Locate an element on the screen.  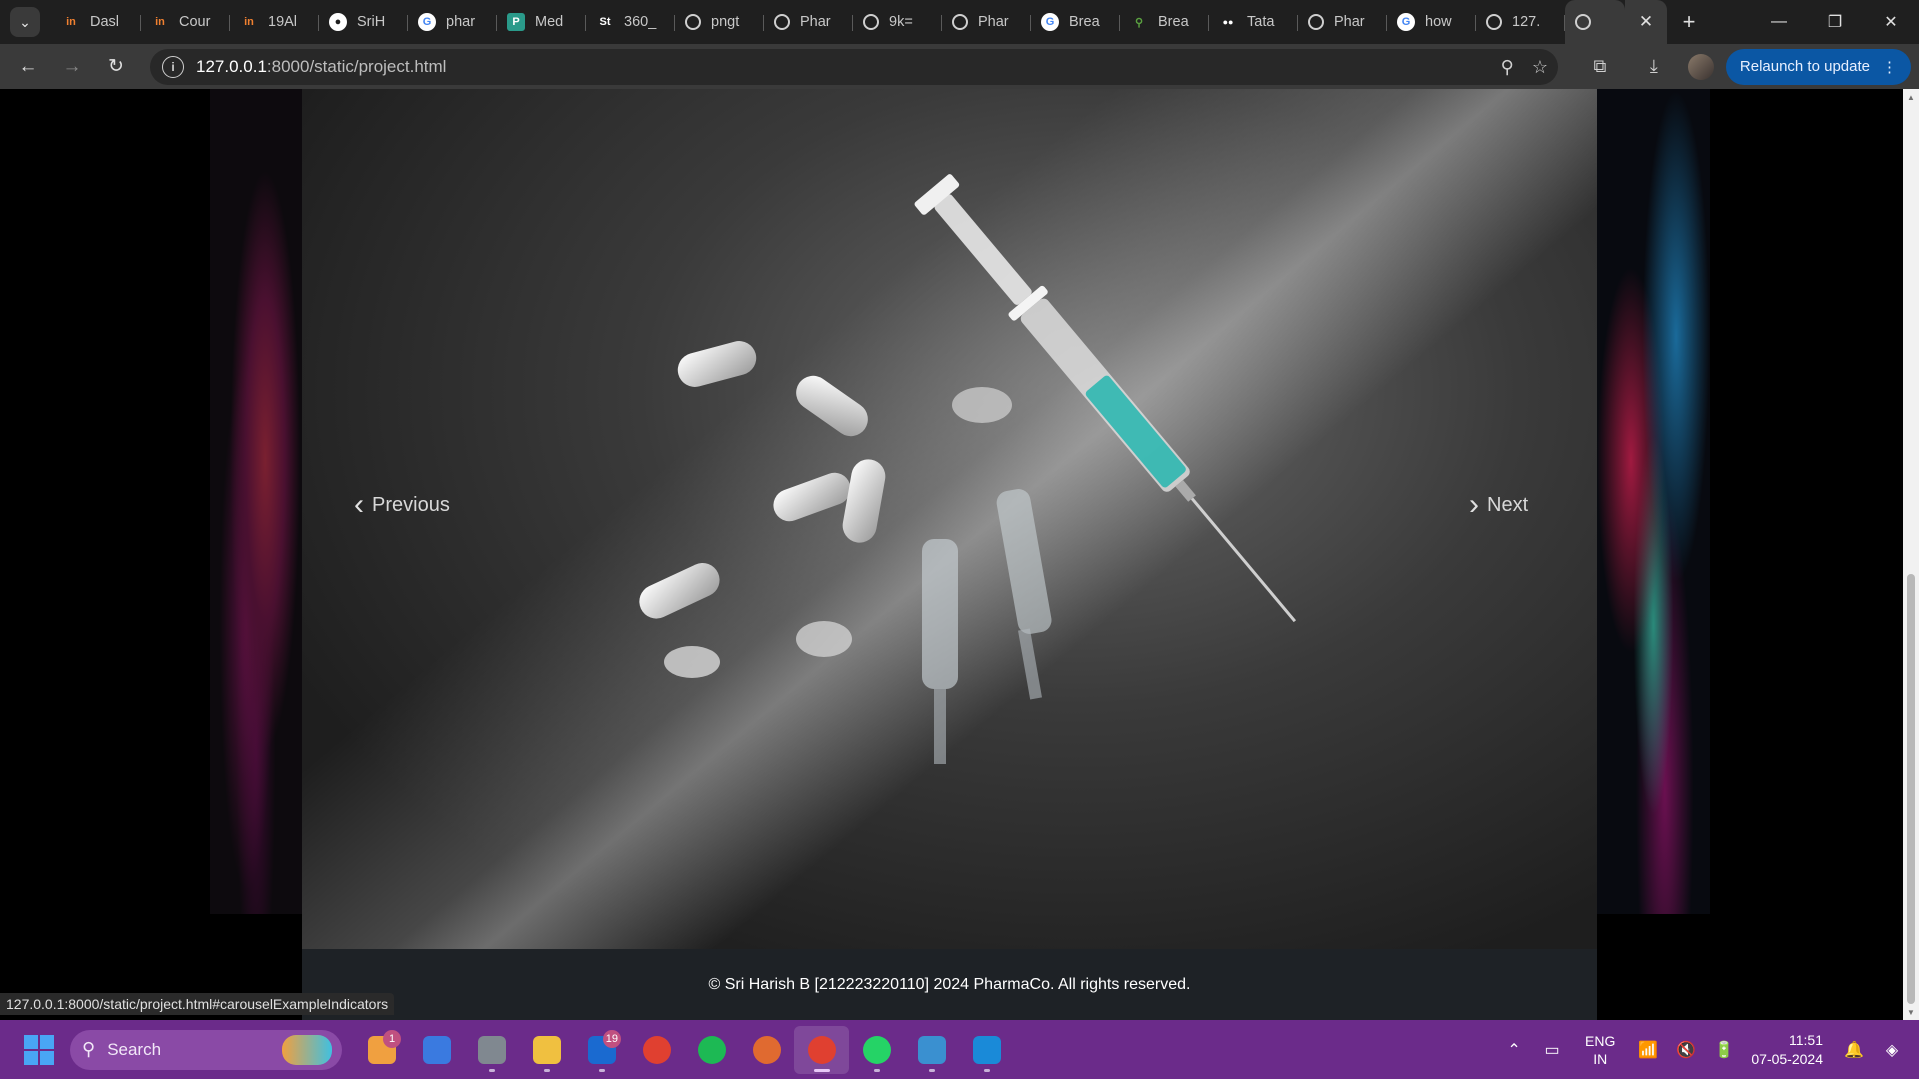
scrollbar-thumb is located at coordinates (1911, 789).